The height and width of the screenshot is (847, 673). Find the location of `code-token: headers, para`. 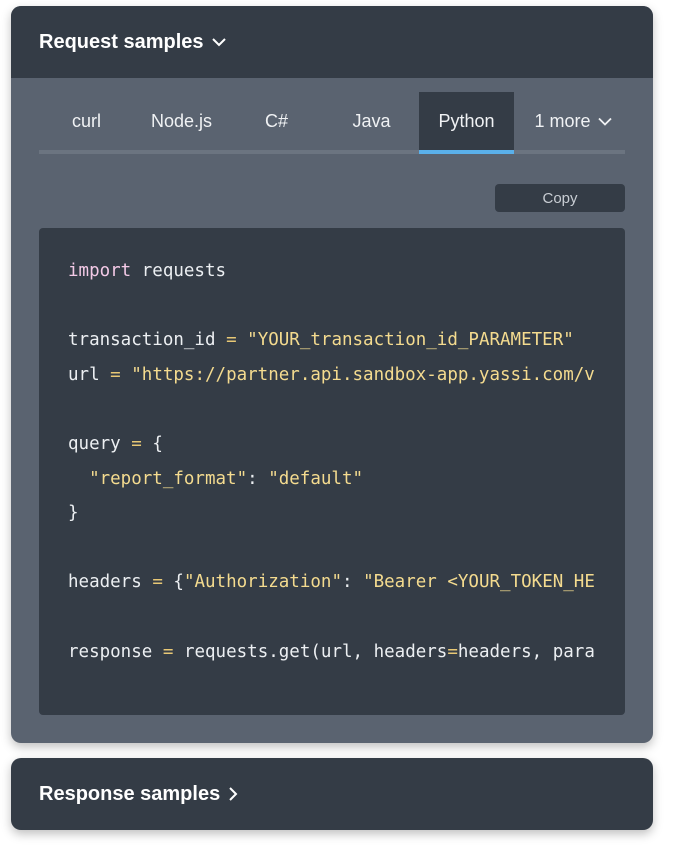

code-token: headers, para is located at coordinates (526, 651).